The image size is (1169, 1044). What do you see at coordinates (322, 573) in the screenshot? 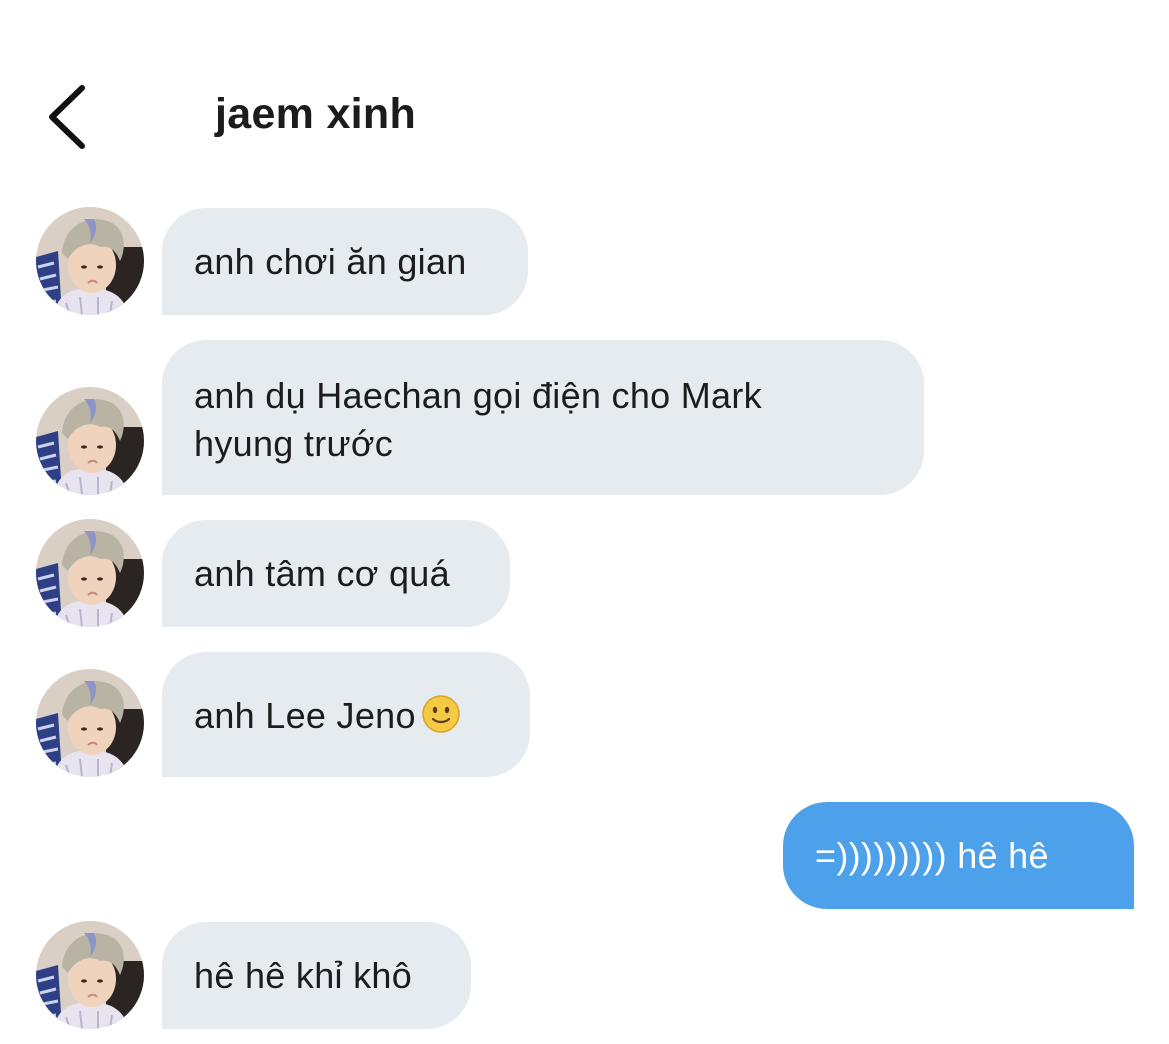
I see `message-text: anh tâm cơ quá` at bounding box center [322, 573].